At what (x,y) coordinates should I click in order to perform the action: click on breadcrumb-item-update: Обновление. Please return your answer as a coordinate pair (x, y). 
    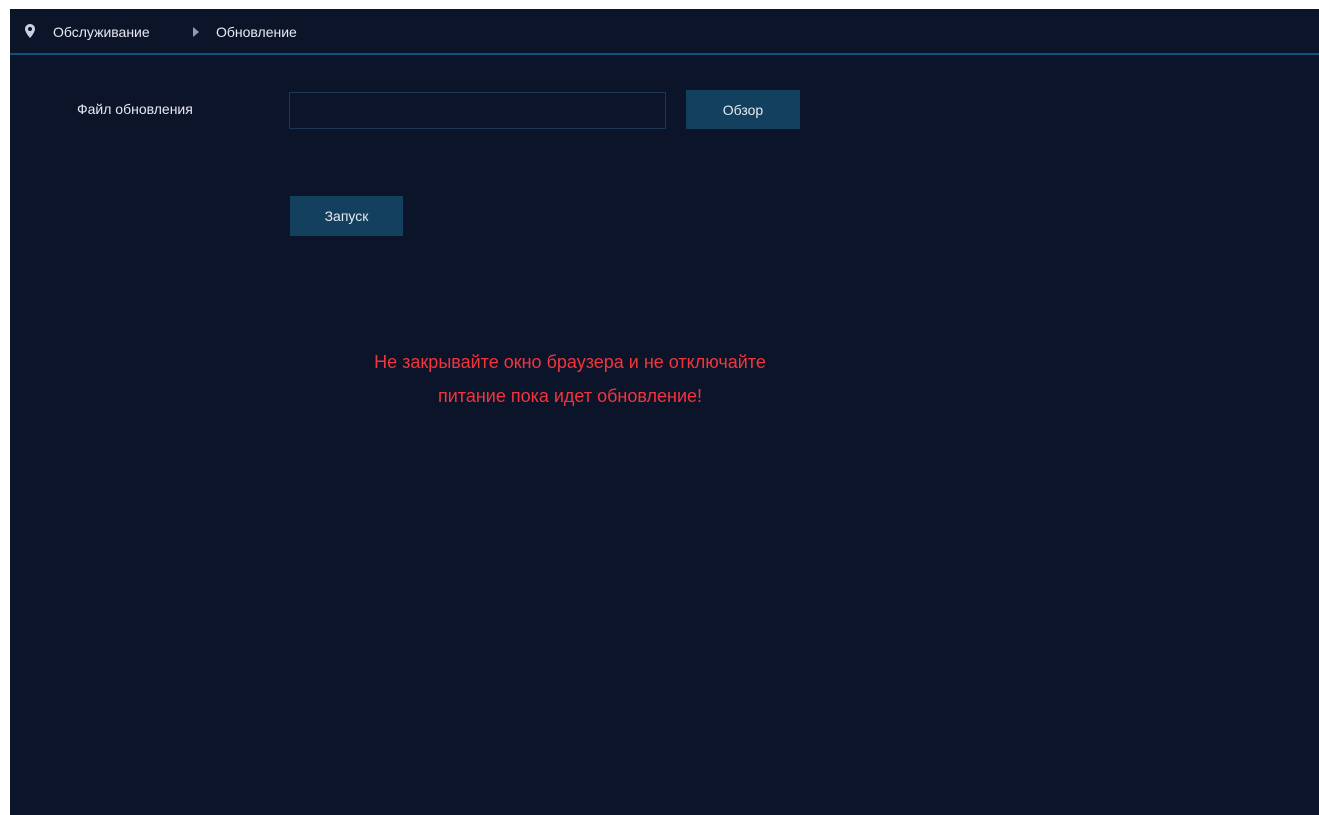
    Looking at the image, I should click on (256, 32).